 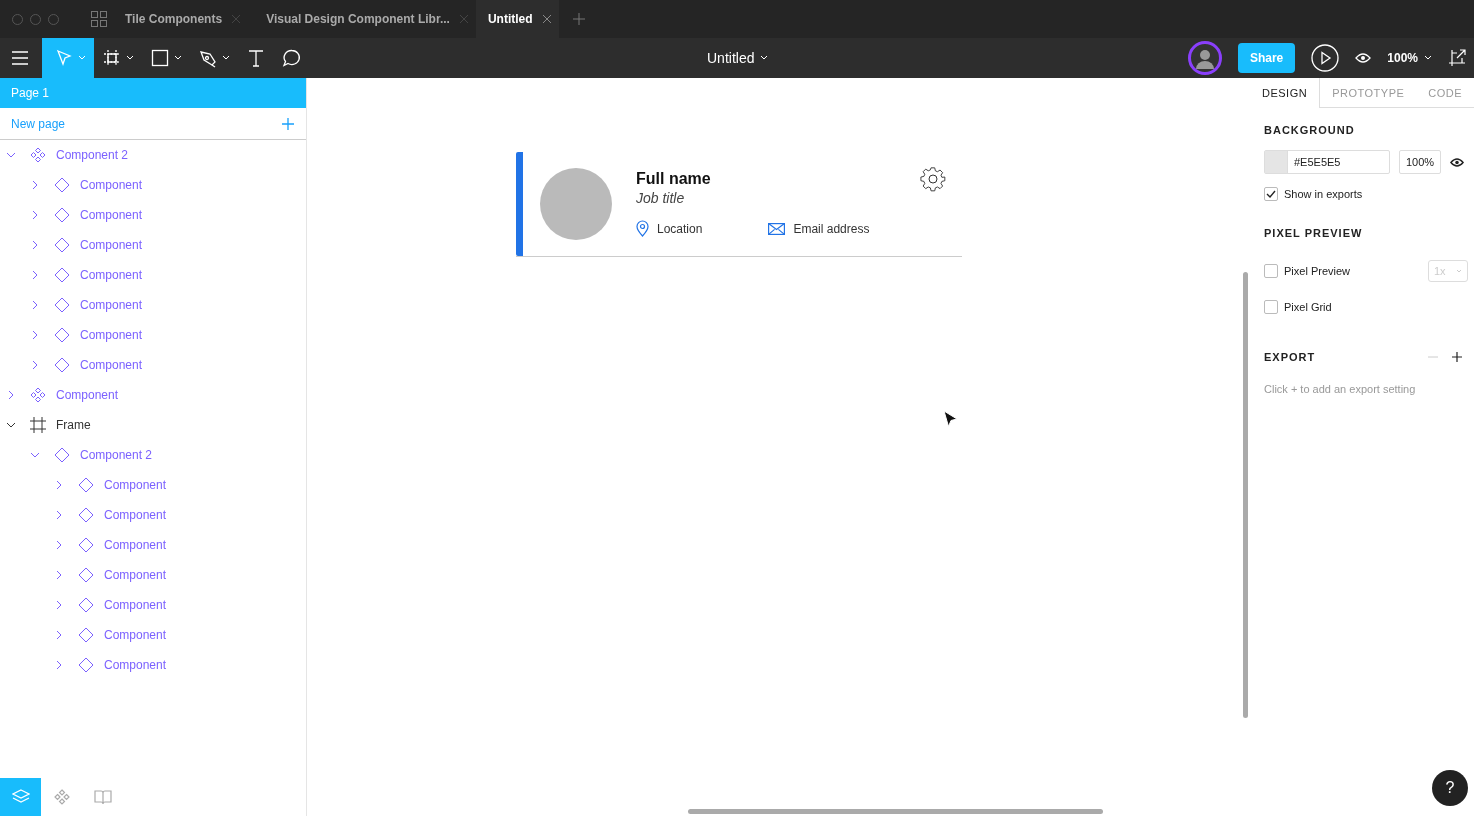 I want to click on plus-icon, so click(x=1457, y=357).